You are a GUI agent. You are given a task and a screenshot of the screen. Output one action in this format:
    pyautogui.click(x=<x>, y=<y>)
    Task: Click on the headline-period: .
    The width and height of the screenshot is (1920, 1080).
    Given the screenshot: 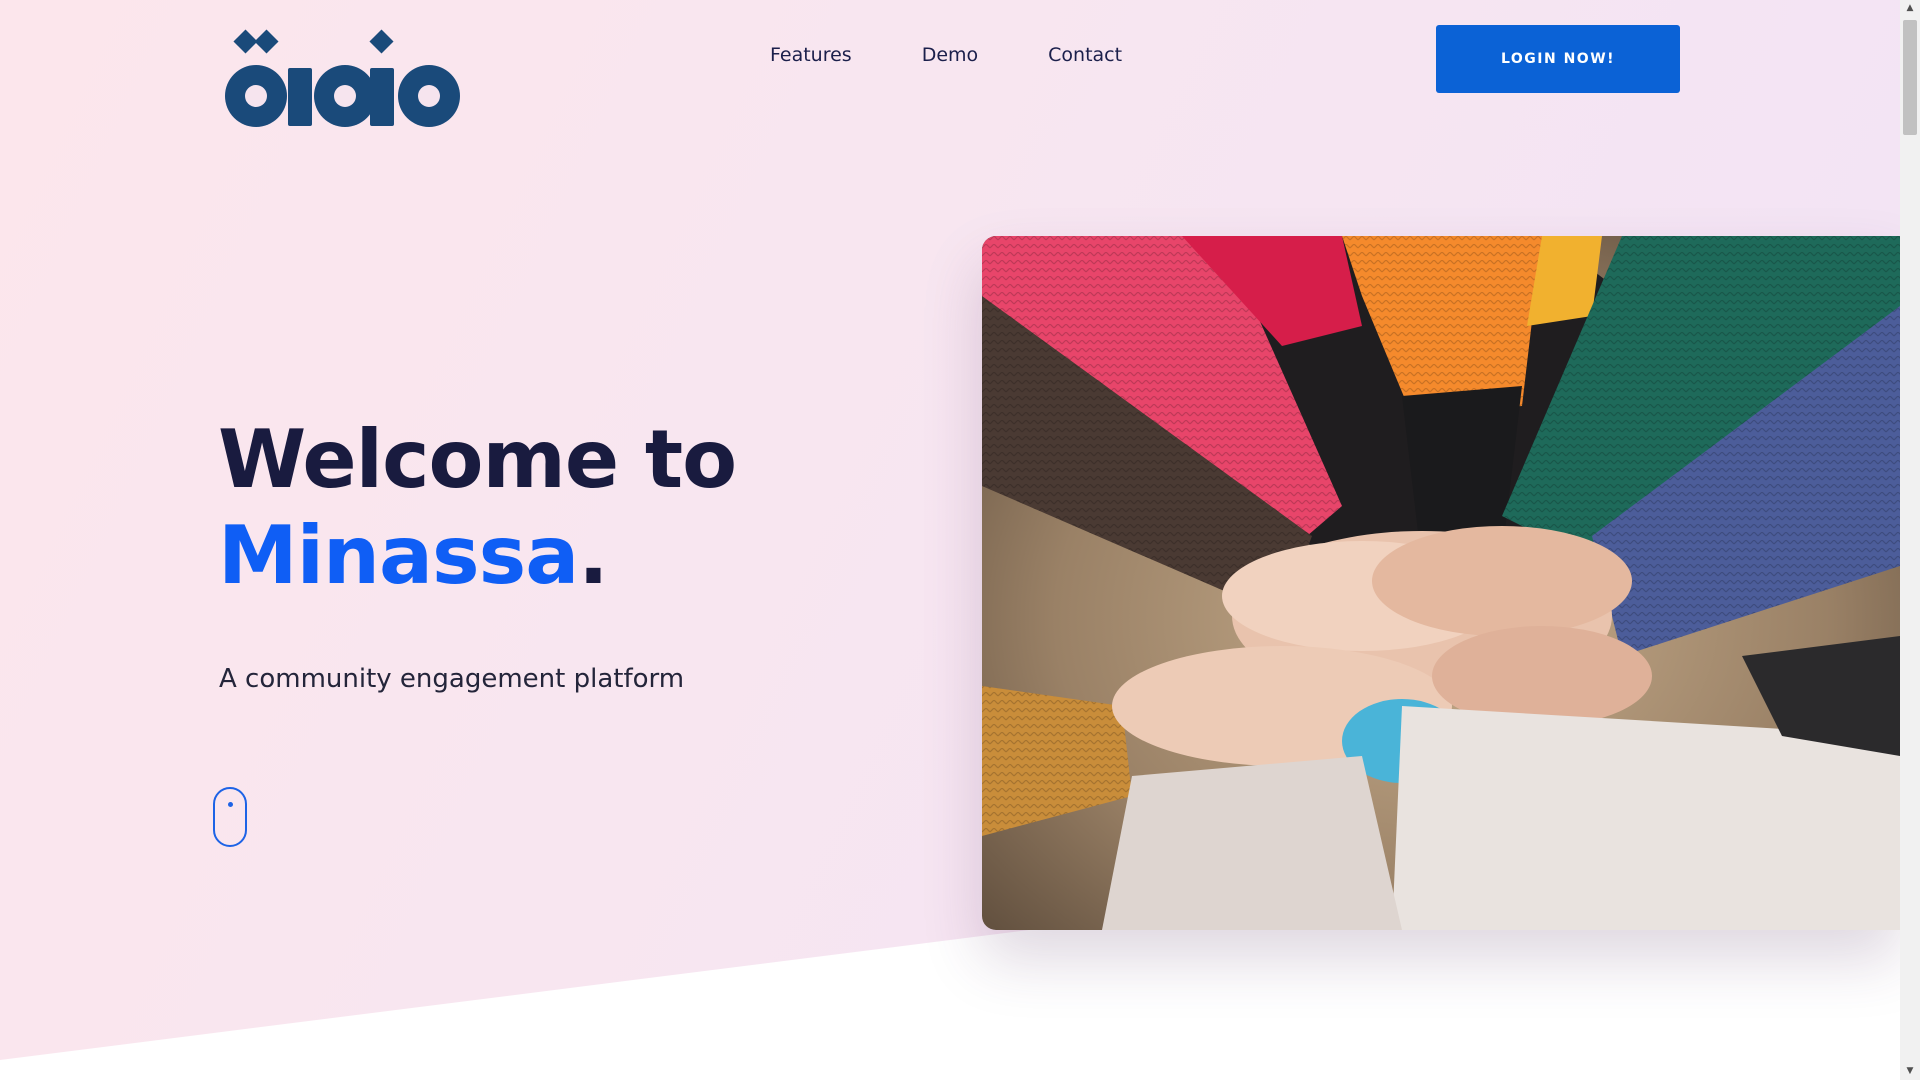 What is the action you would take?
    pyautogui.click(x=593, y=555)
    